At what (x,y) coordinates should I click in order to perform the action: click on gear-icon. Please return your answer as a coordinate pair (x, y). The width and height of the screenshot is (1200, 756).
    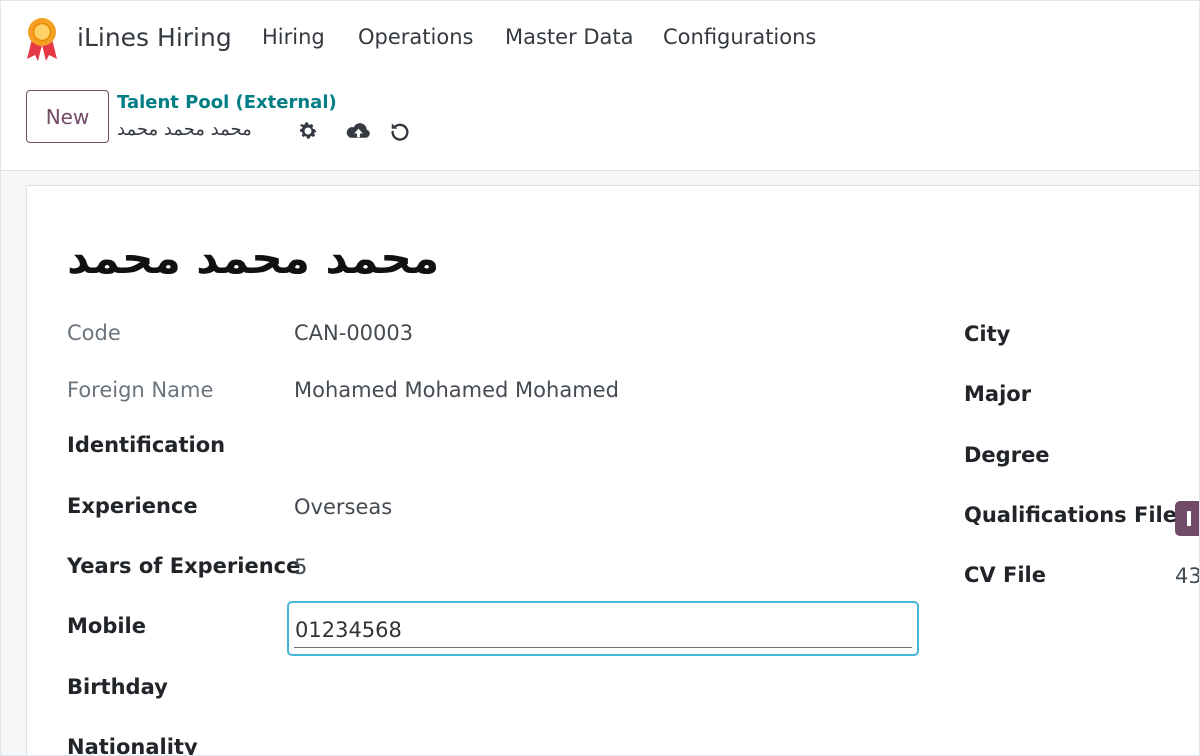
    Looking at the image, I should click on (308, 131).